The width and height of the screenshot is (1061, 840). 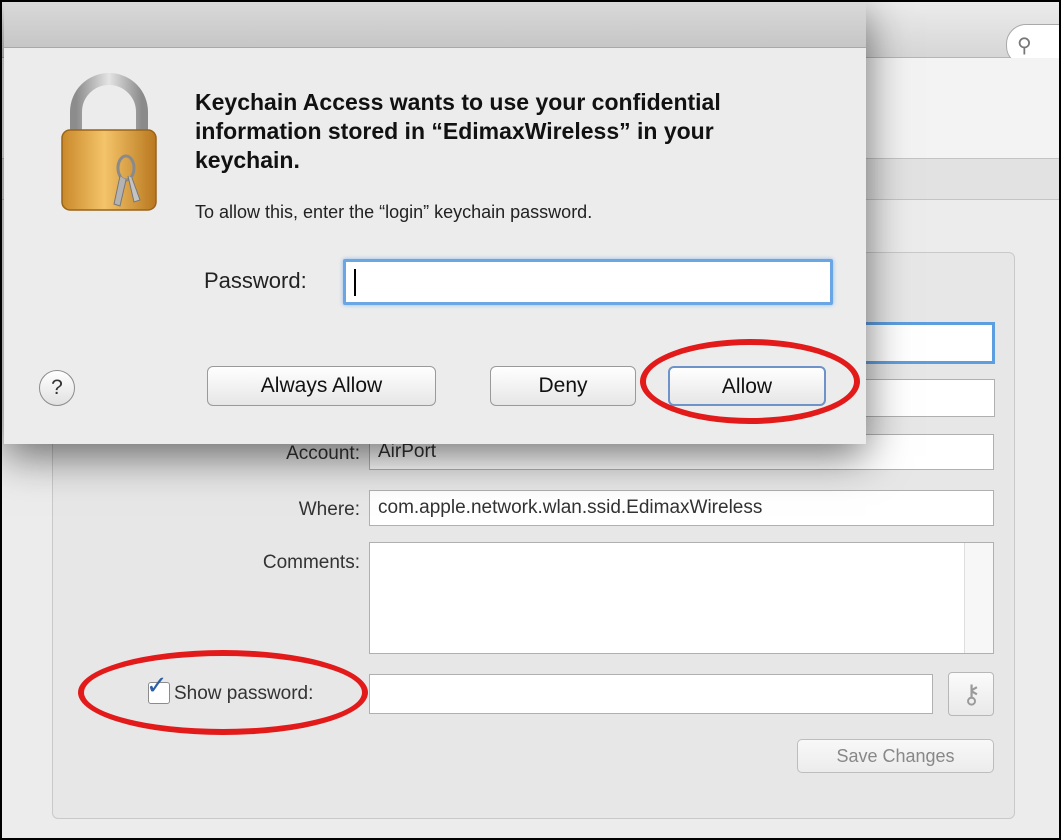 What do you see at coordinates (750, 381) in the screenshot?
I see `allow-highlight-ellipse` at bounding box center [750, 381].